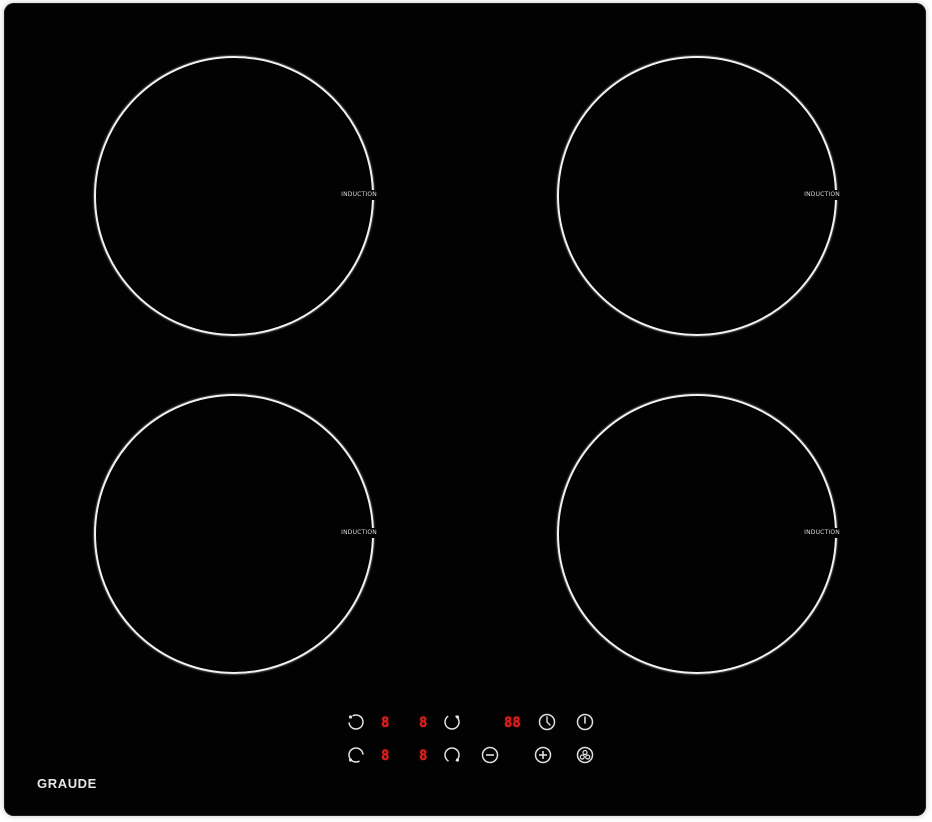  I want to click on plus-button, so click(543, 755).